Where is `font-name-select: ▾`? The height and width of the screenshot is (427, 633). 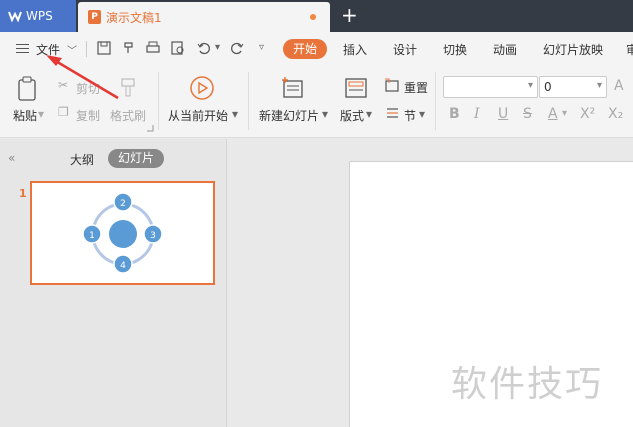
font-name-select: ▾ is located at coordinates (490, 87).